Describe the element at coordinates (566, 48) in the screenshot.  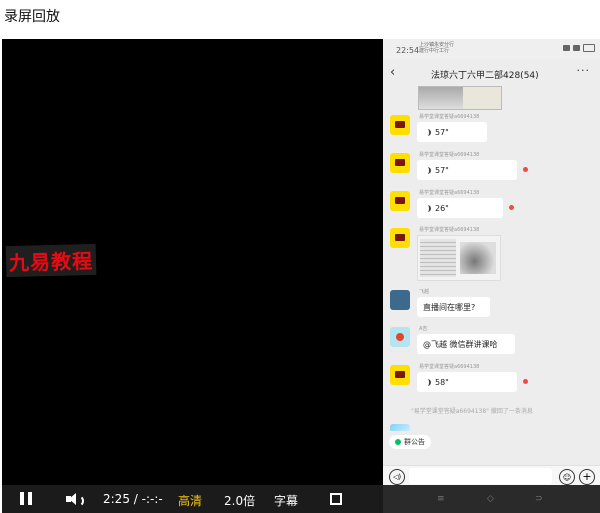
I see `signal-icon` at that location.